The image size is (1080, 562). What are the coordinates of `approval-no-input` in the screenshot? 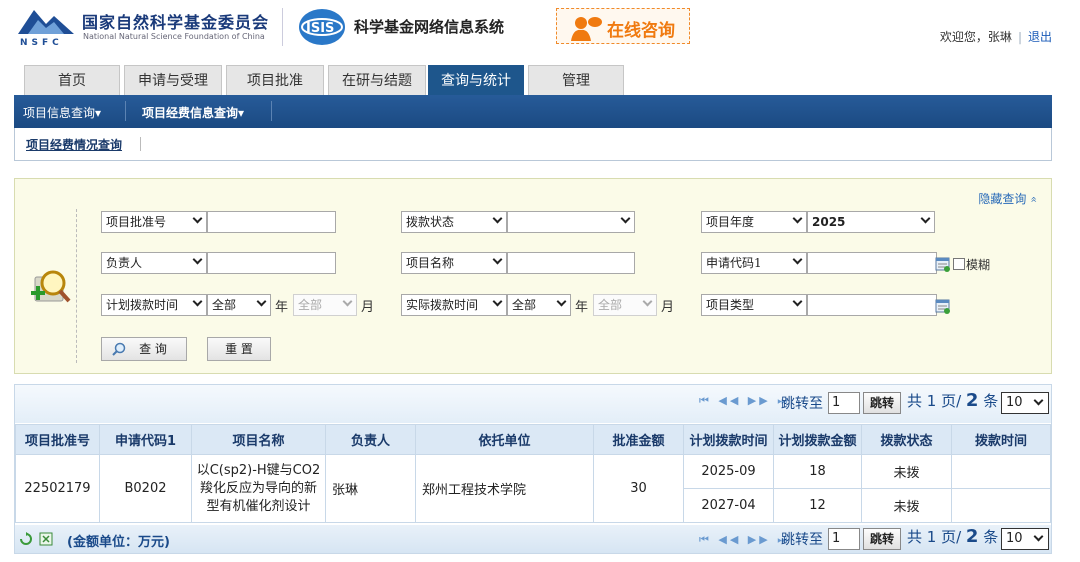 It's located at (271, 222).